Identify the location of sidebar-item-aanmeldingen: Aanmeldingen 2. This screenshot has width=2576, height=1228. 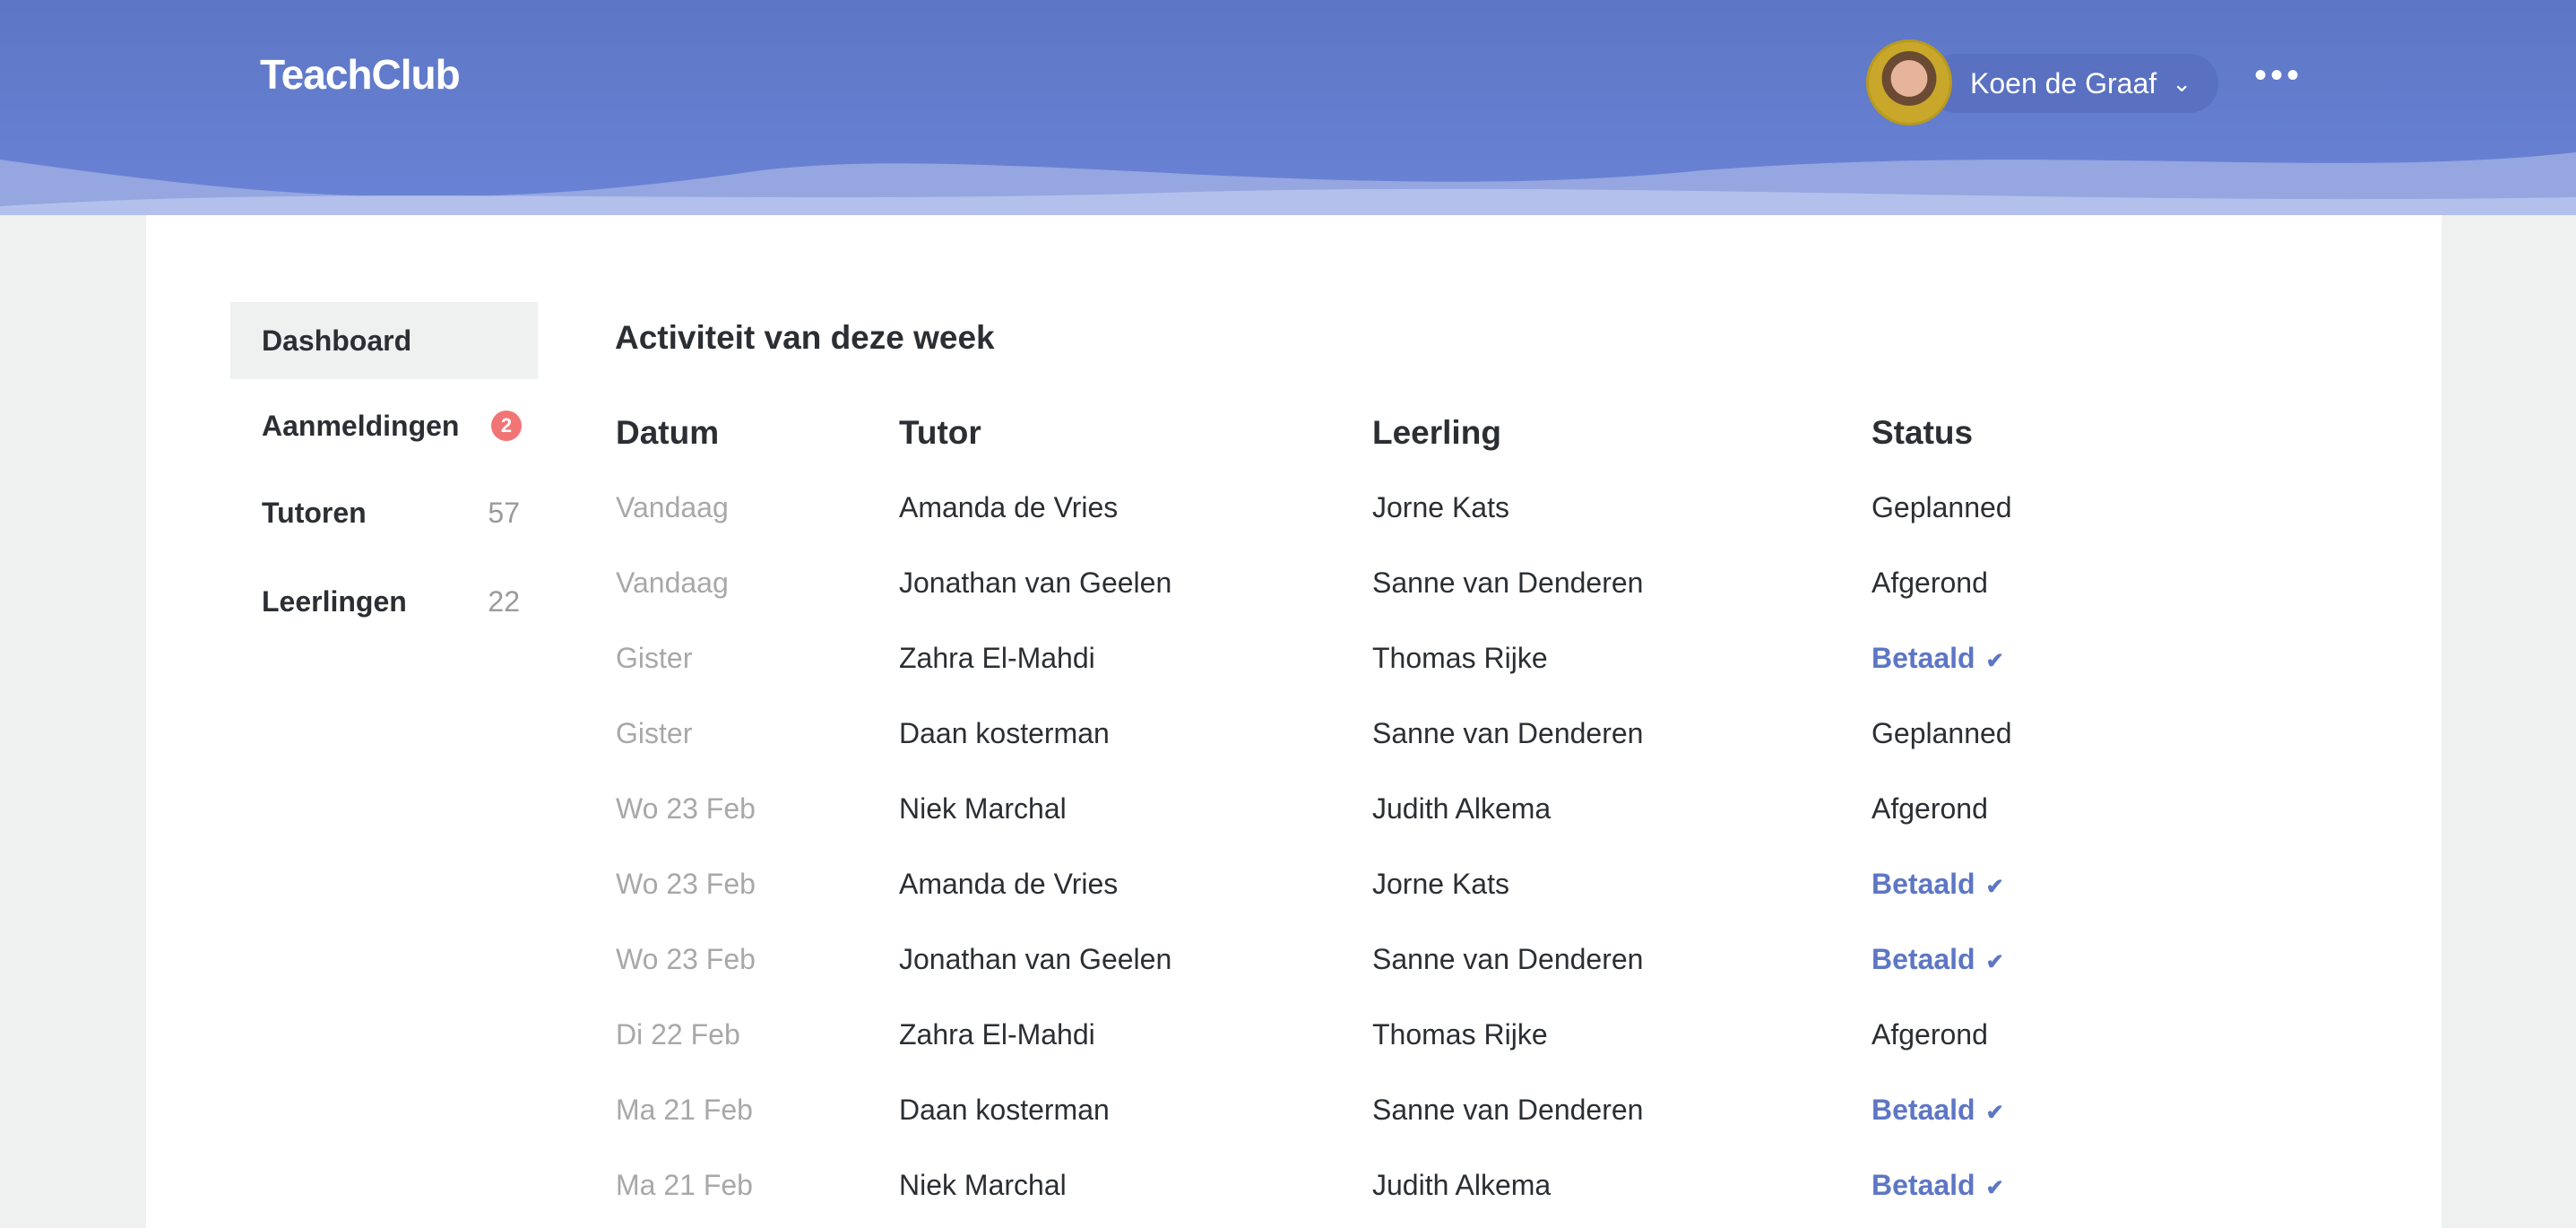
(384, 425).